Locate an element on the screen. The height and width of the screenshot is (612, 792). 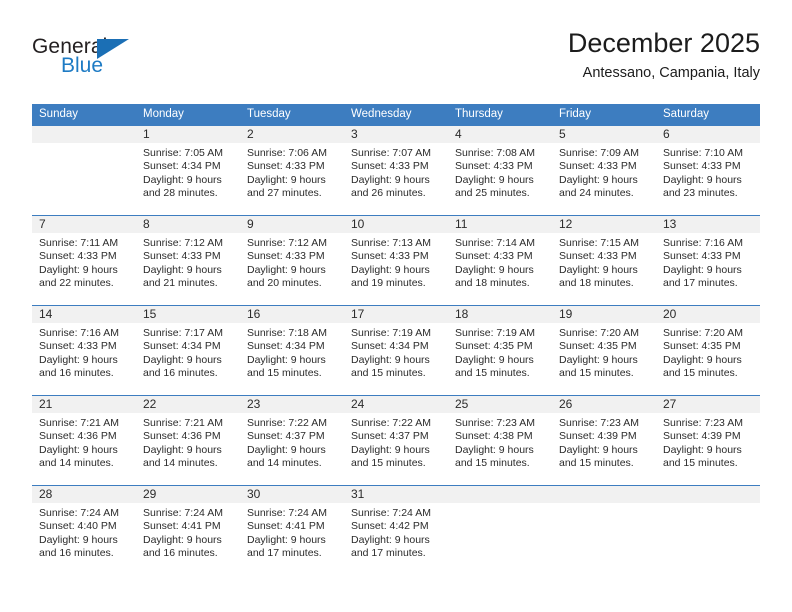
day-number: 24 is located at coordinates (396, 404).